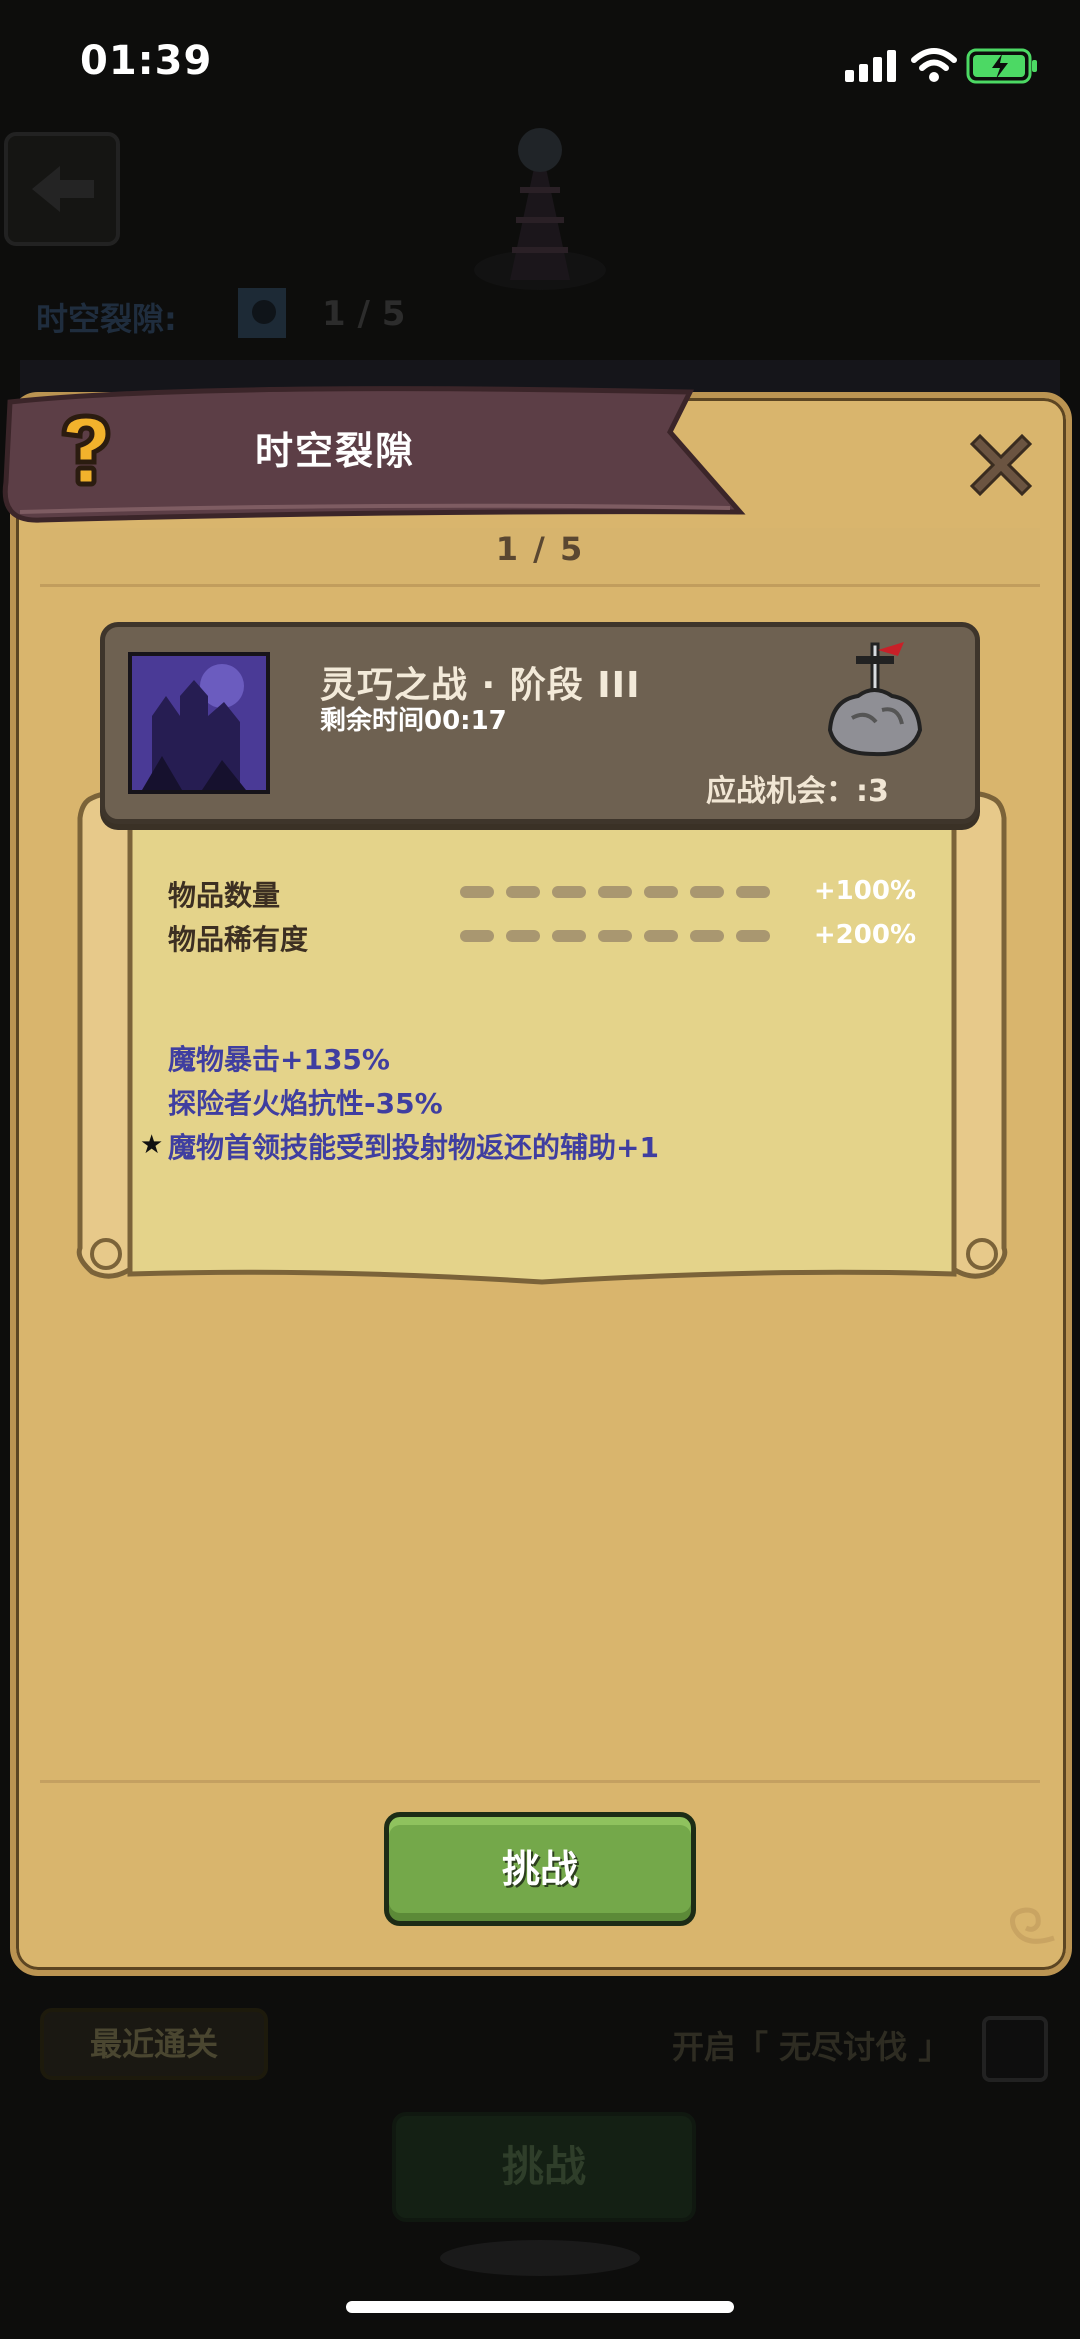  Describe the element at coordinates (540, 2258) in the screenshot. I see `bottom-ornament` at that location.